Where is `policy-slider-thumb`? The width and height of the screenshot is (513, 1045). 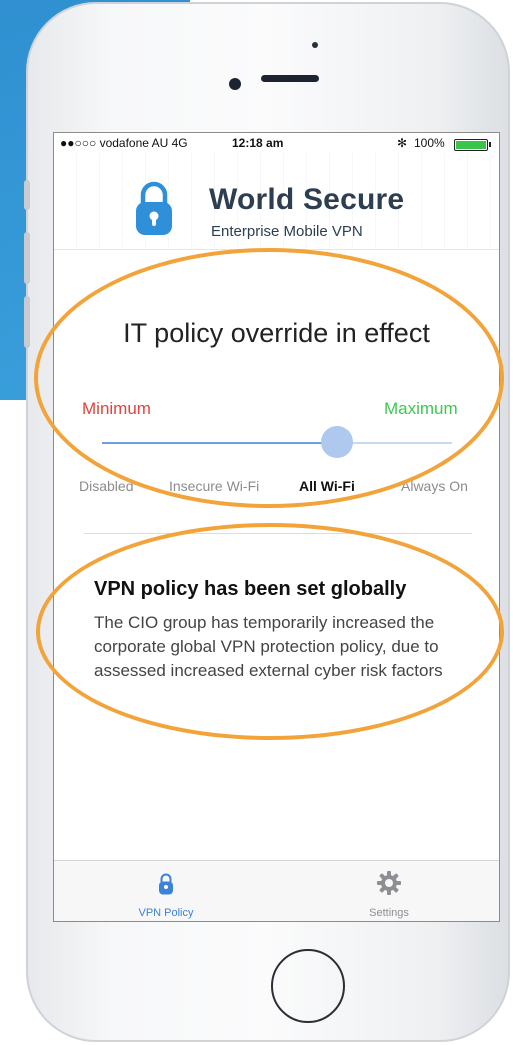
policy-slider-thumb is located at coordinates (336, 442).